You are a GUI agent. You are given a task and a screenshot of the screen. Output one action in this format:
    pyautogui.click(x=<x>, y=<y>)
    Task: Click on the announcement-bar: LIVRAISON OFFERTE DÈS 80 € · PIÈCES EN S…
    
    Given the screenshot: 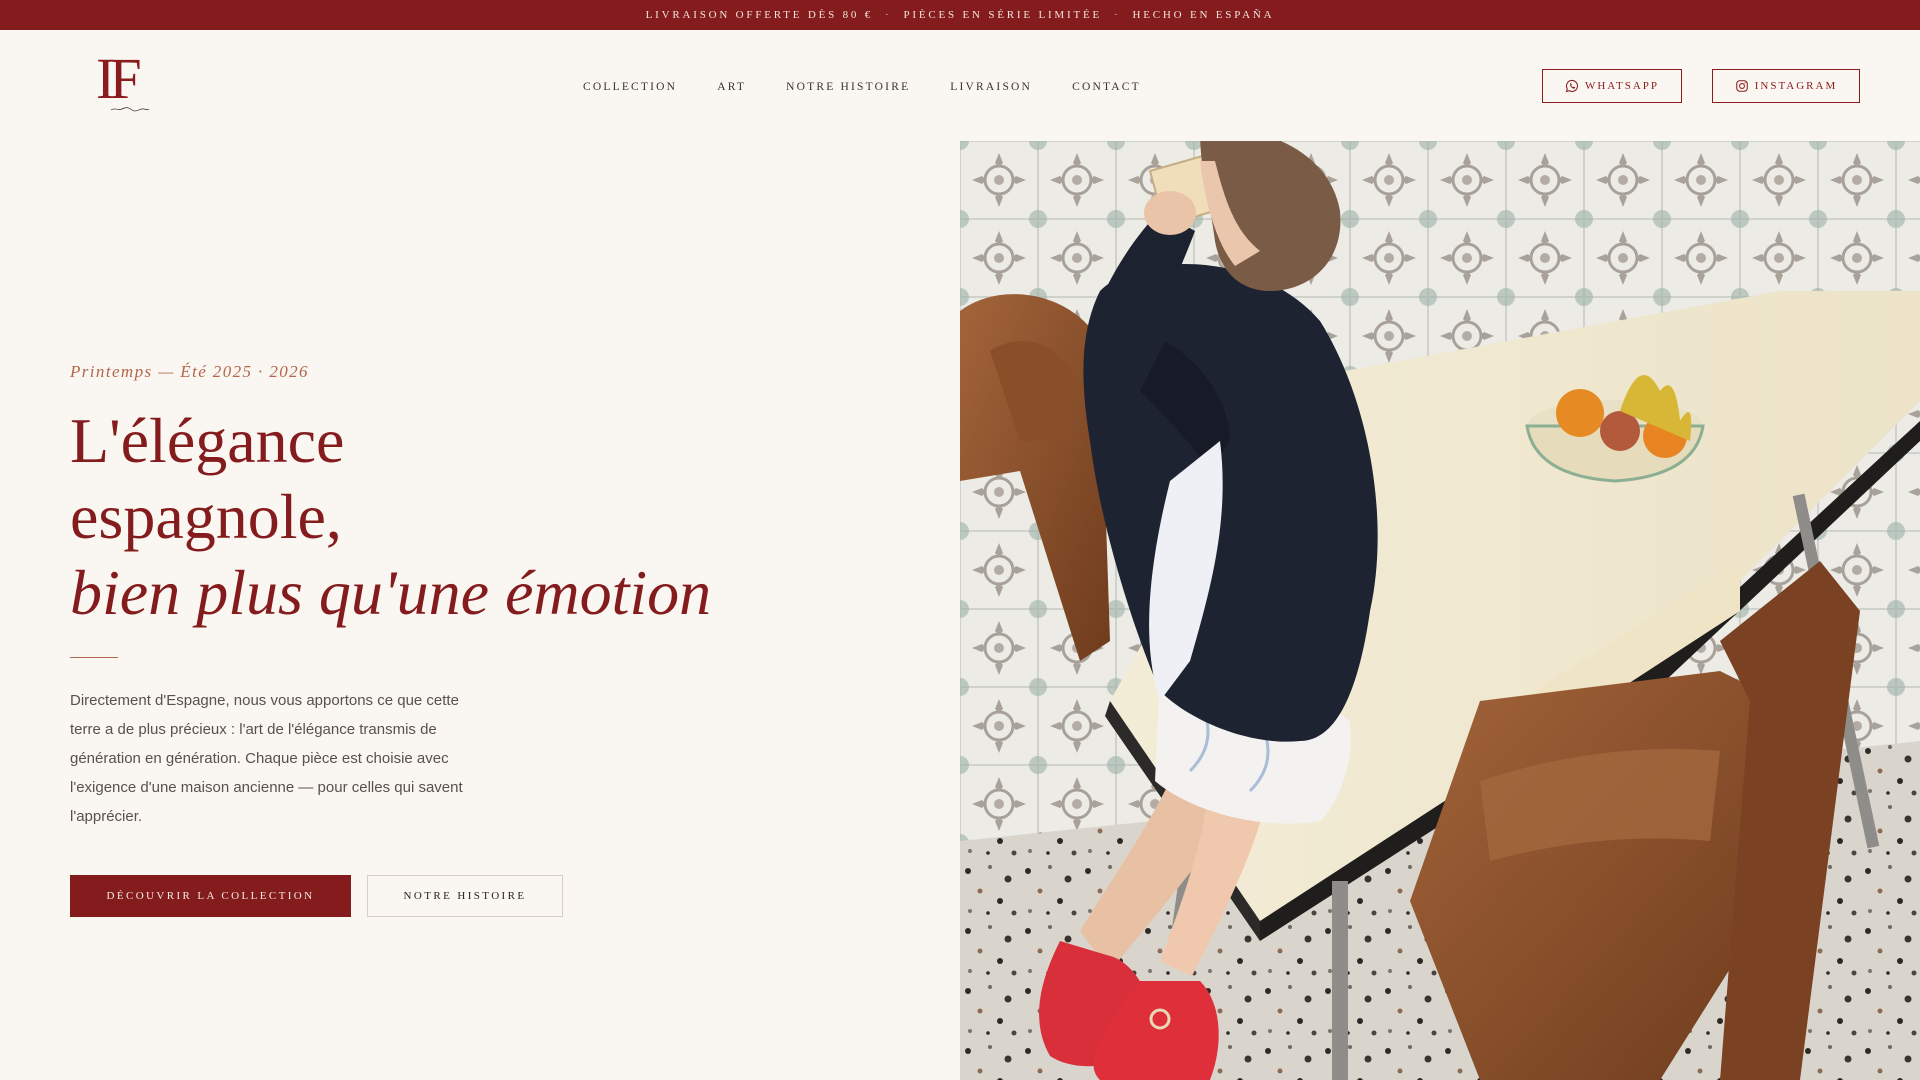 What is the action you would take?
    pyautogui.click(x=960, y=15)
    